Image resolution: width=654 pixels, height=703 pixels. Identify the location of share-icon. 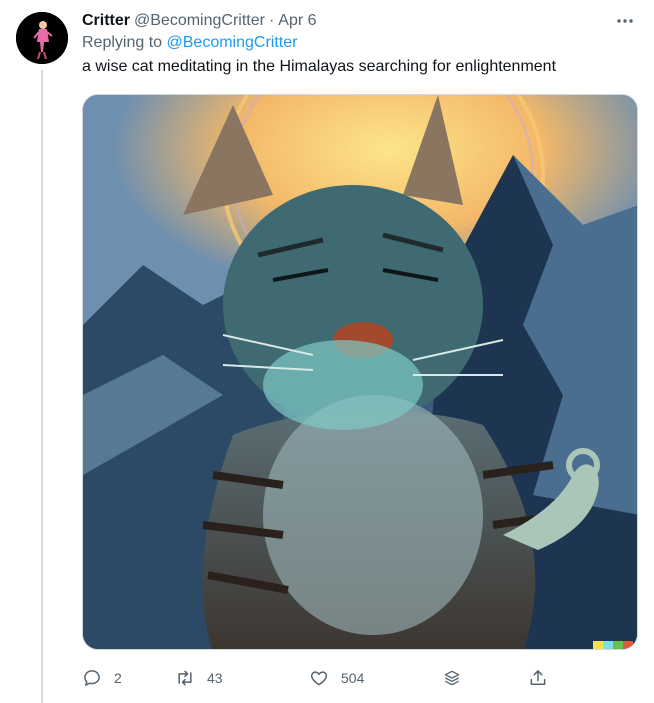
(538, 677).